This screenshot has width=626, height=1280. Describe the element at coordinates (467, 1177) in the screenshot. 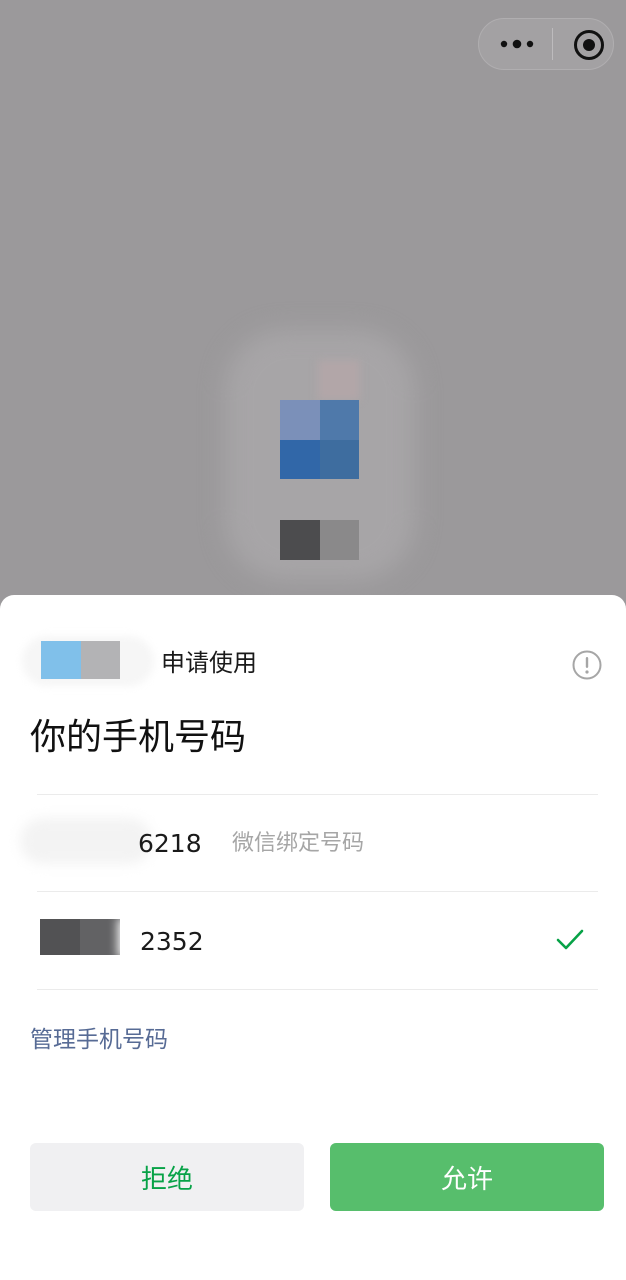

I see `allow-button: 允许` at that location.